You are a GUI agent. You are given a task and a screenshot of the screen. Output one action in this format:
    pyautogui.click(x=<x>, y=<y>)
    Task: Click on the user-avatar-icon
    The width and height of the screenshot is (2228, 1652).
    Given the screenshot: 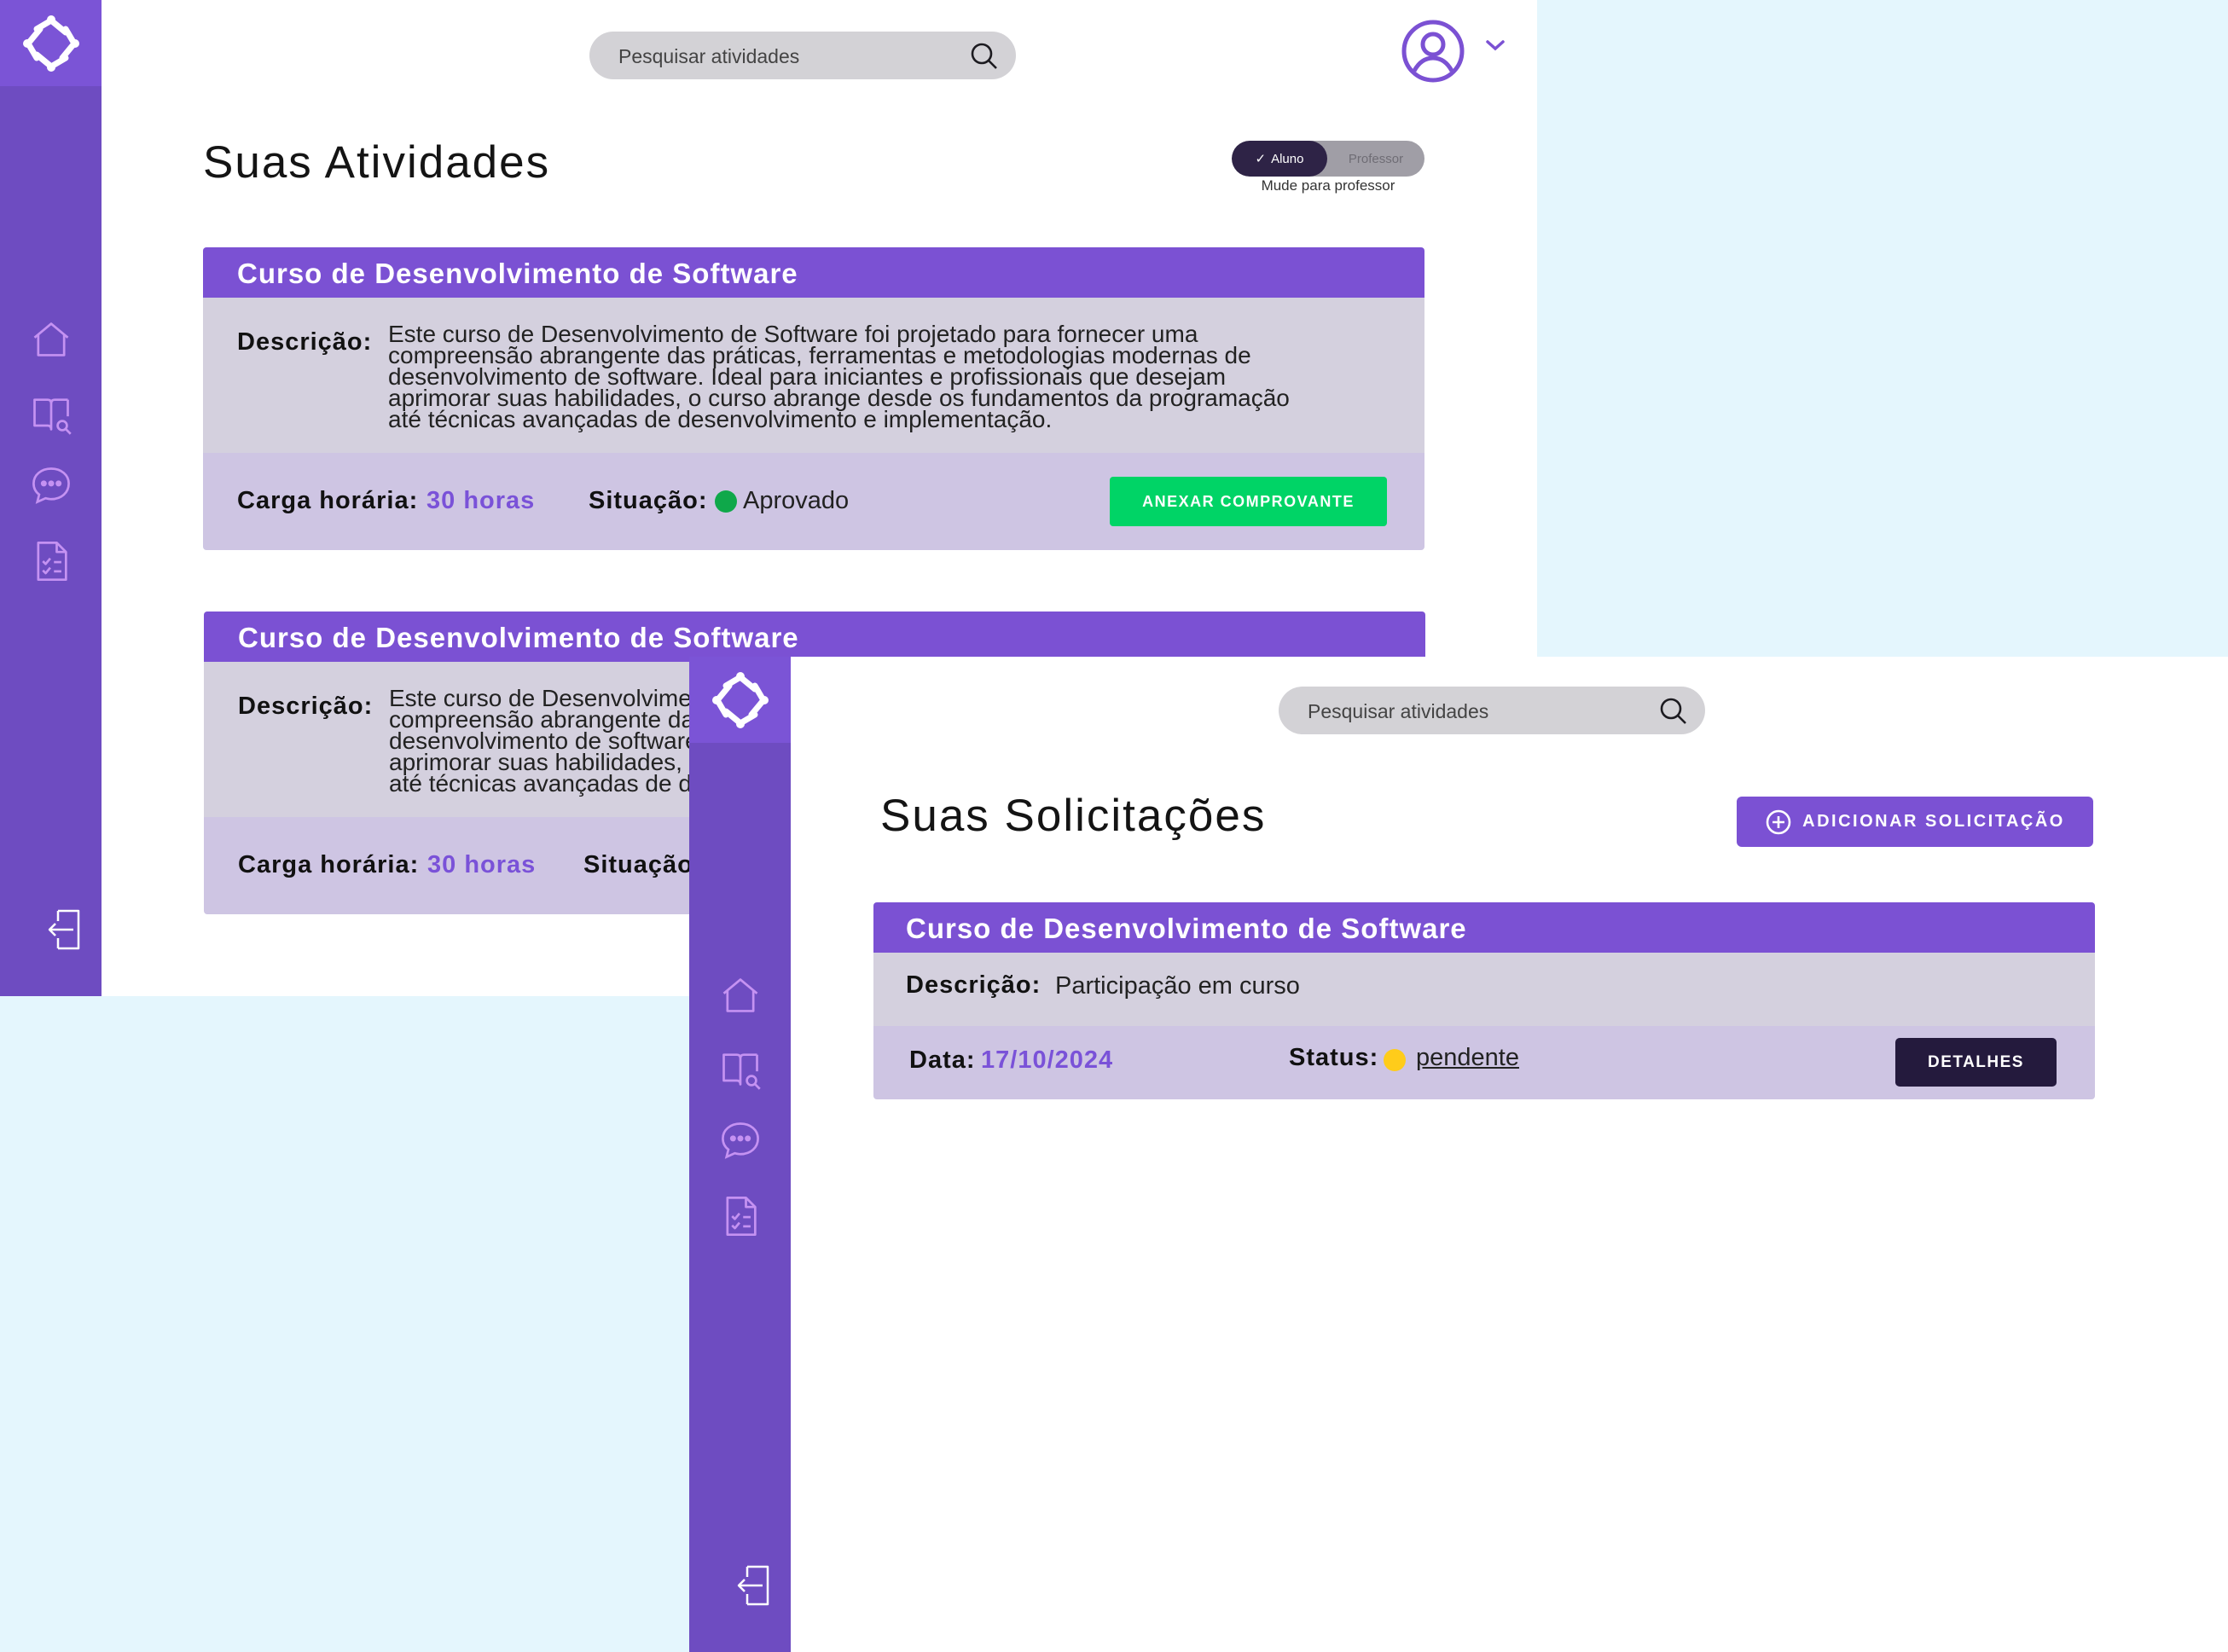 What is the action you would take?
    pyautogui.click(x=1433, y=51)
    